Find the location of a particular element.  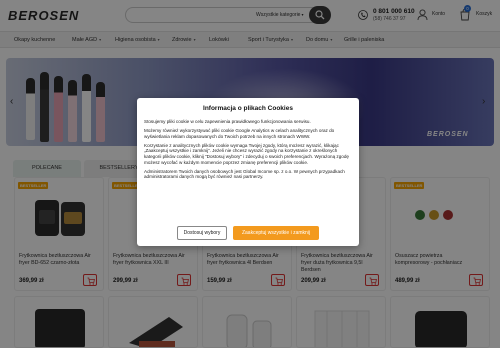

accept-all-button: Zaakceptuj wszystkie i zamknij is located at coordinates (276, 233).